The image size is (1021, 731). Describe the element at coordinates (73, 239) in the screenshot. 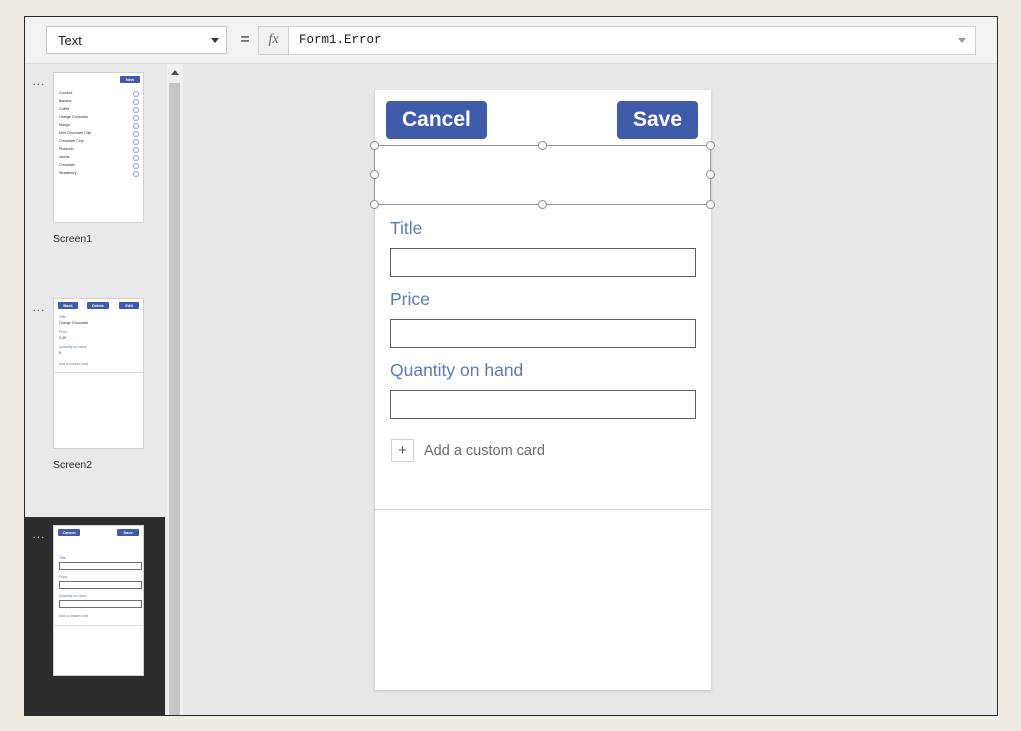

I see `screen-name-label: Screen1` at that location.